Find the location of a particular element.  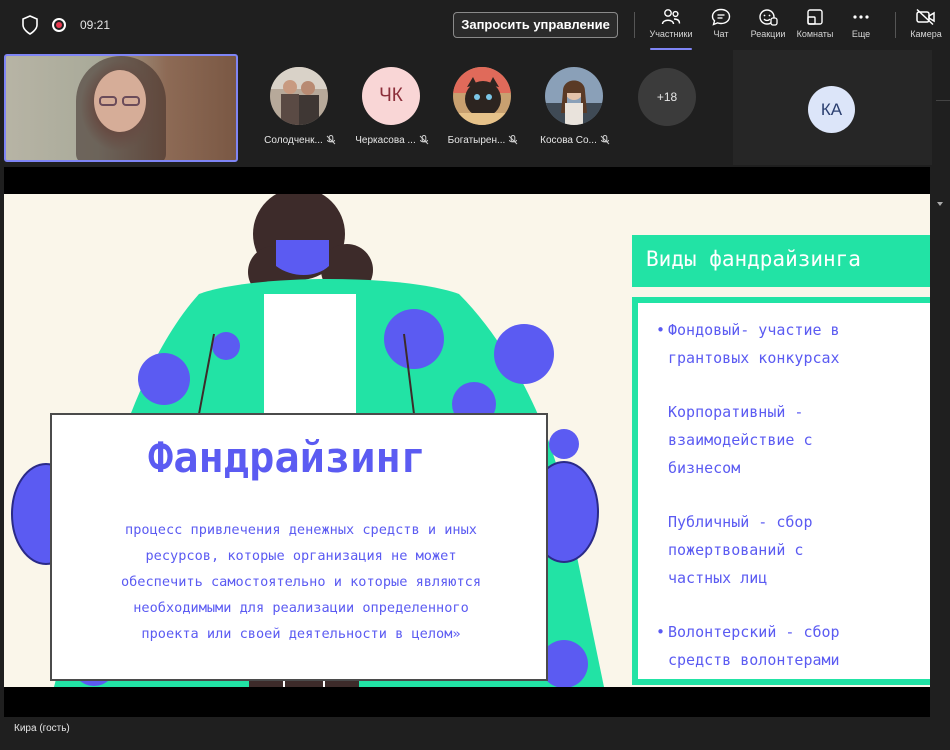

participants-label: Участники is located at coordinates (671, 34).